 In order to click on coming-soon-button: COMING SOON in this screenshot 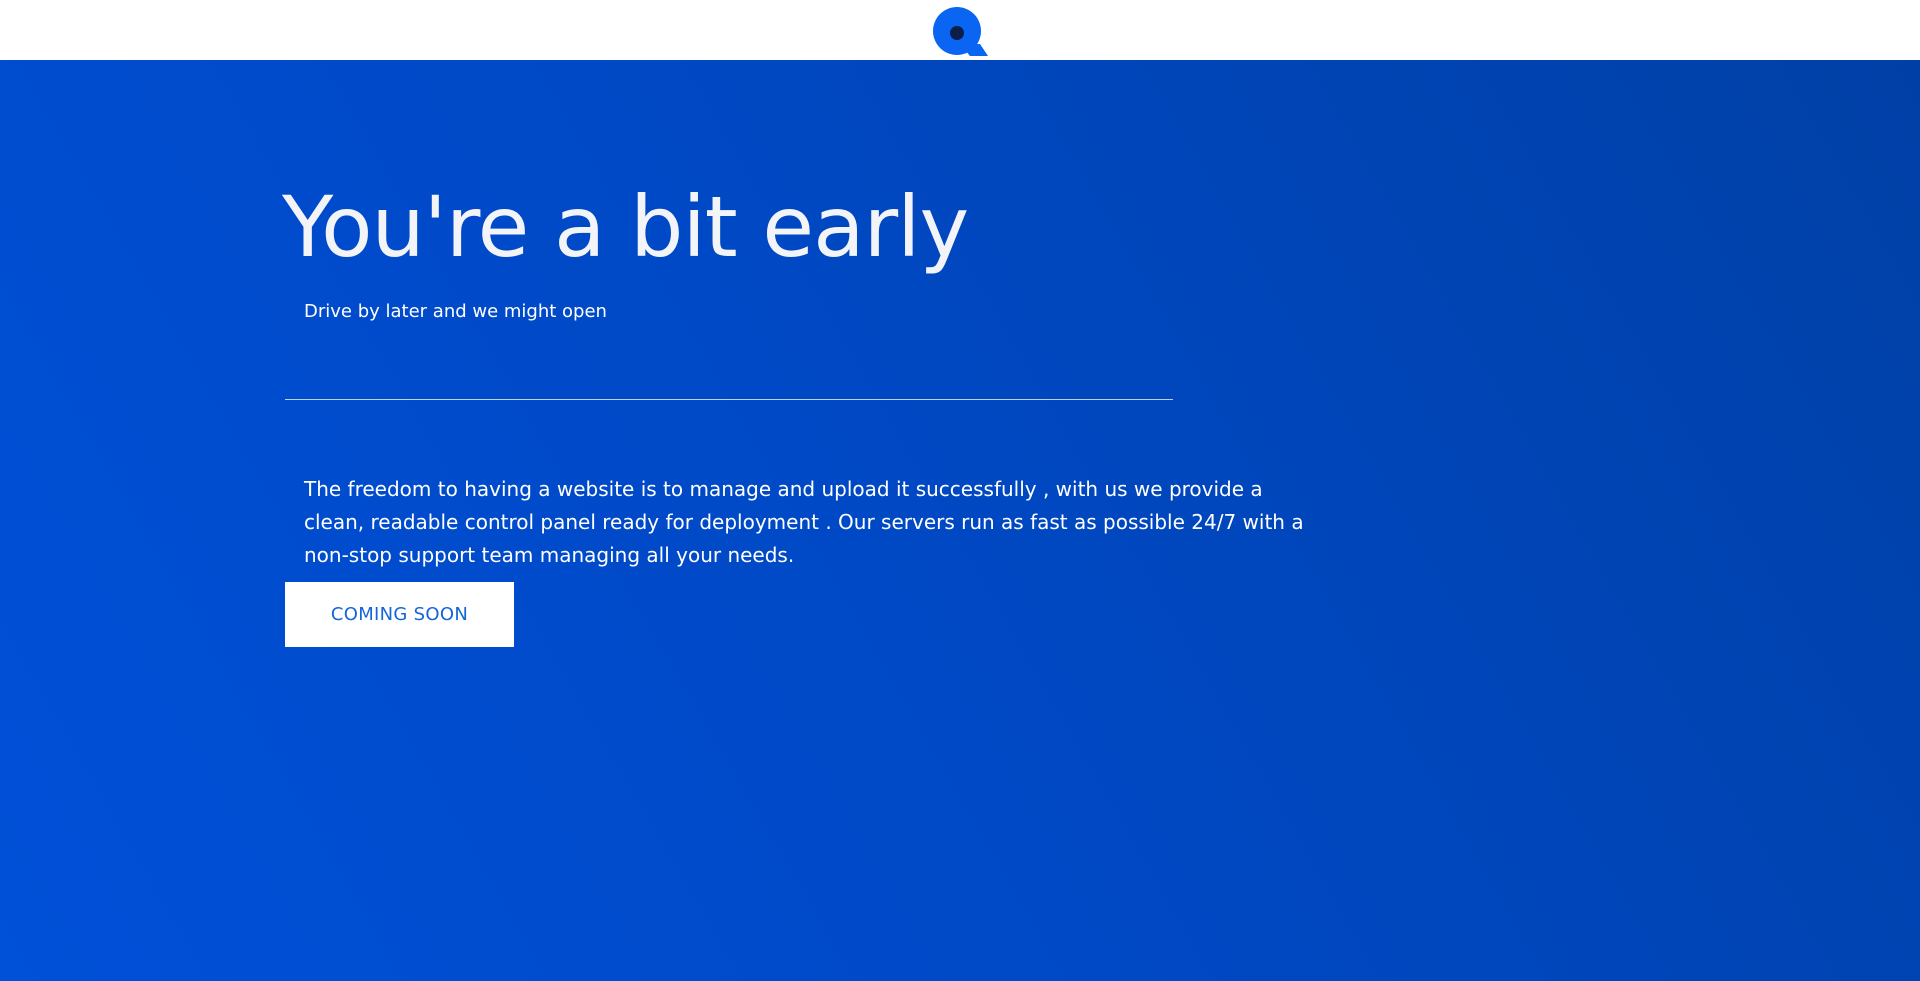, I will do `click(399, 614)`.